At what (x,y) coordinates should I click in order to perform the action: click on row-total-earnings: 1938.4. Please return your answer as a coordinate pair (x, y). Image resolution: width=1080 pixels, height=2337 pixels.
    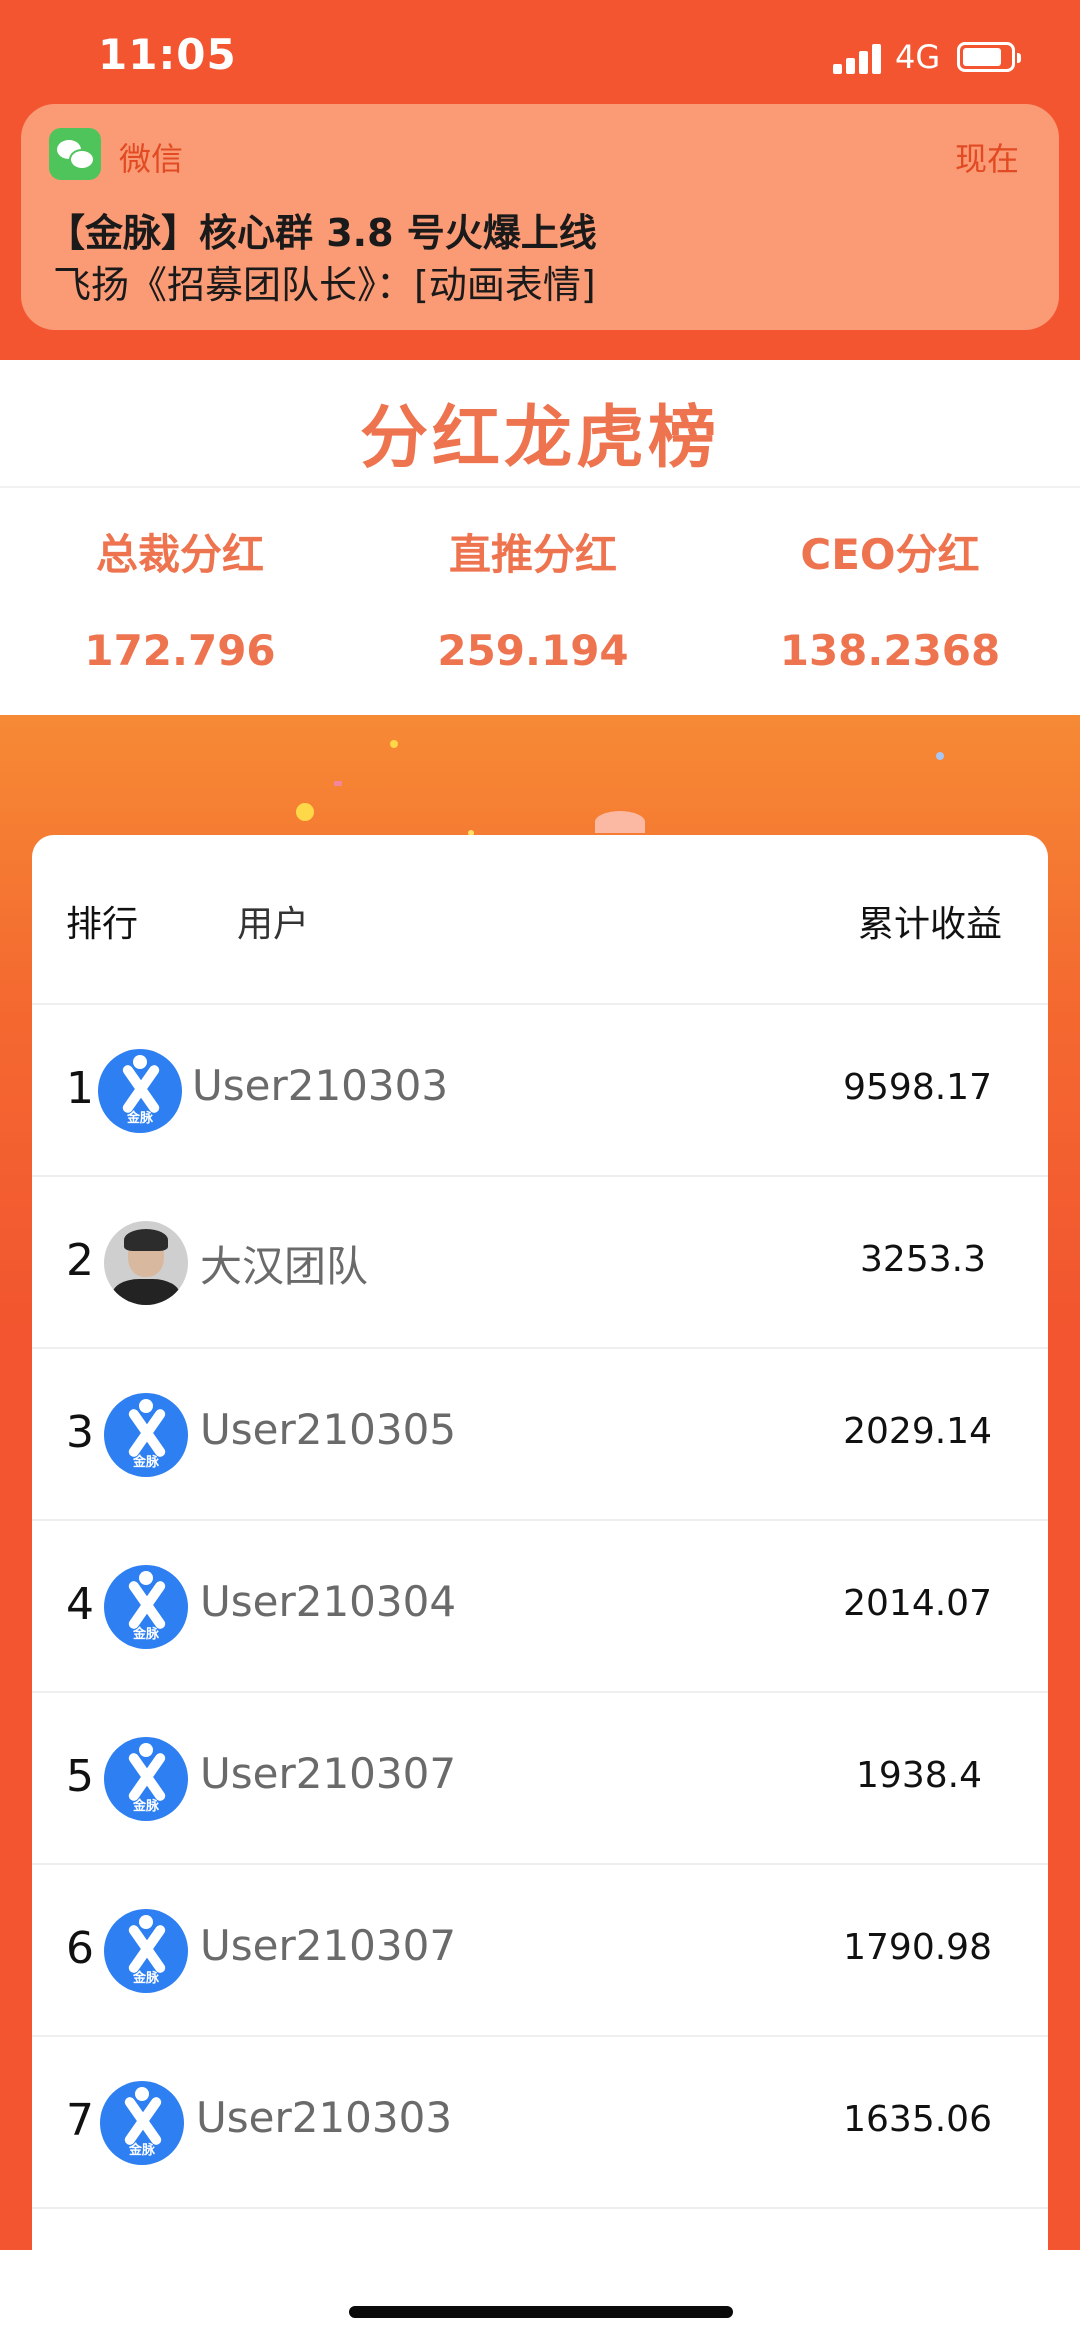
    Looking at the image, I should click on (919, 1775).